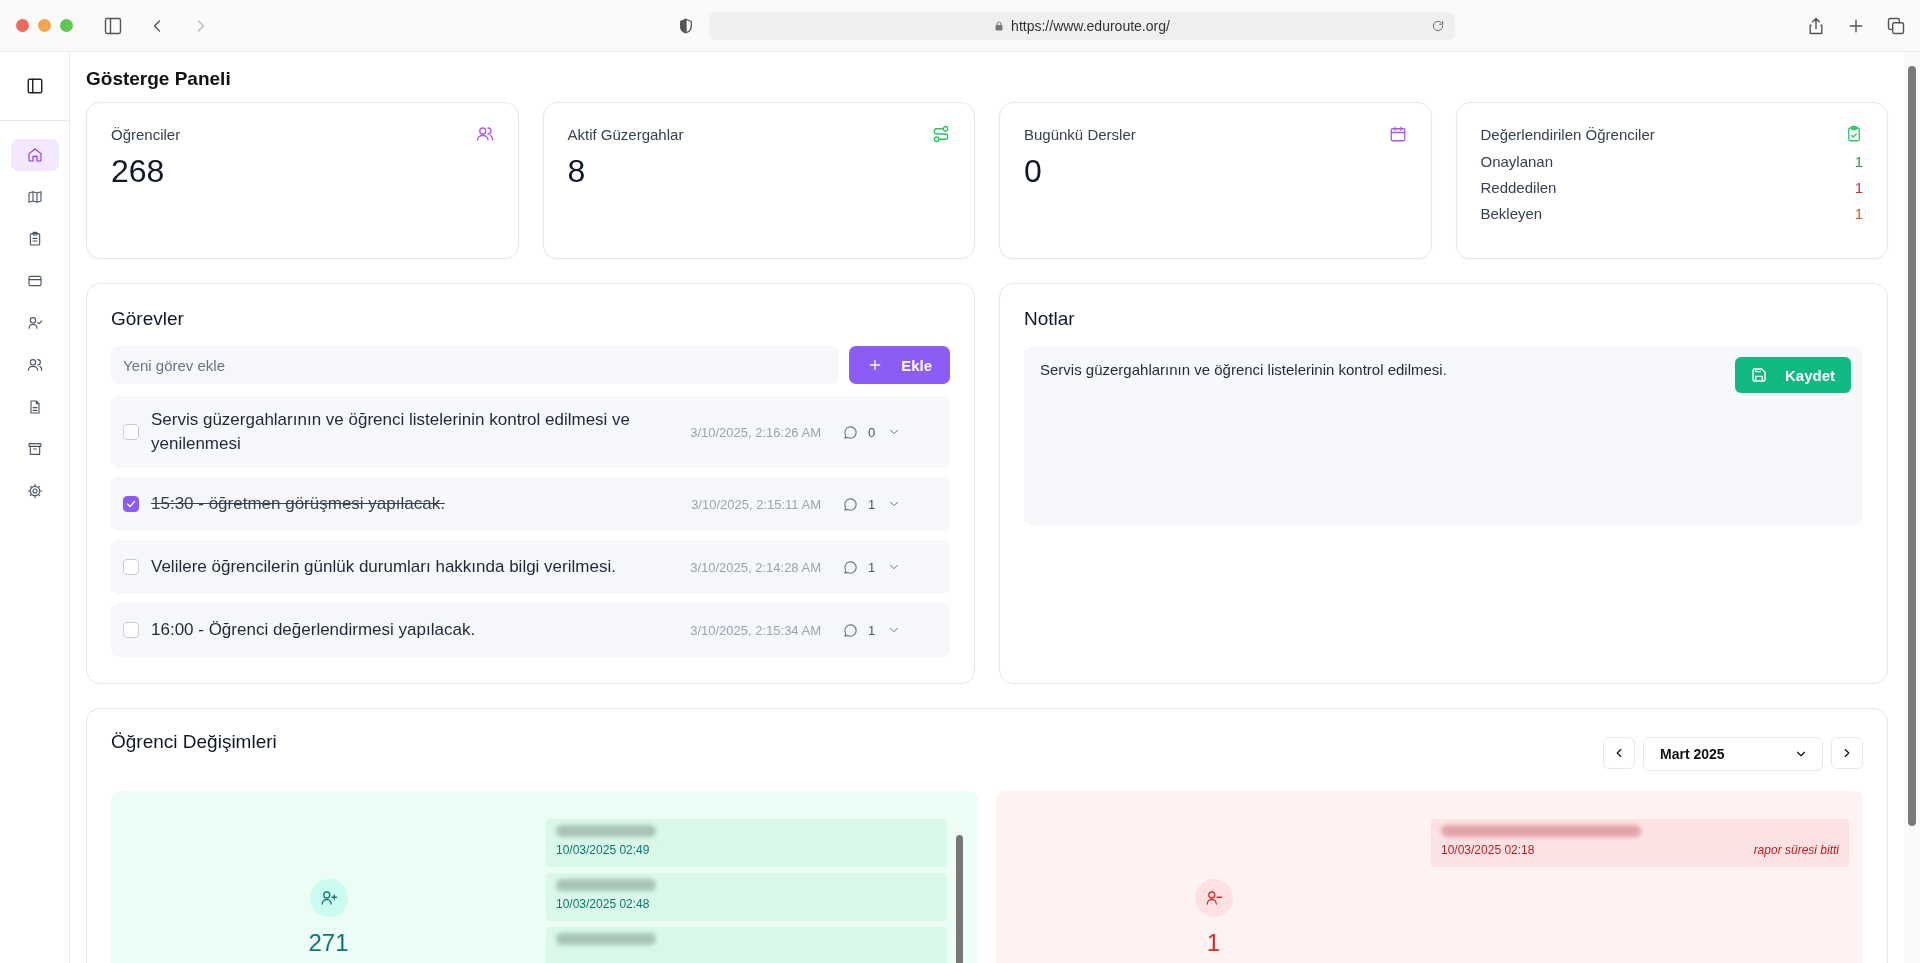 The height and width of the screenshot is (963, 1920). Describe the element at coordinates (1213, 943) in the screenshot. I see `change-count: 1` at that location.